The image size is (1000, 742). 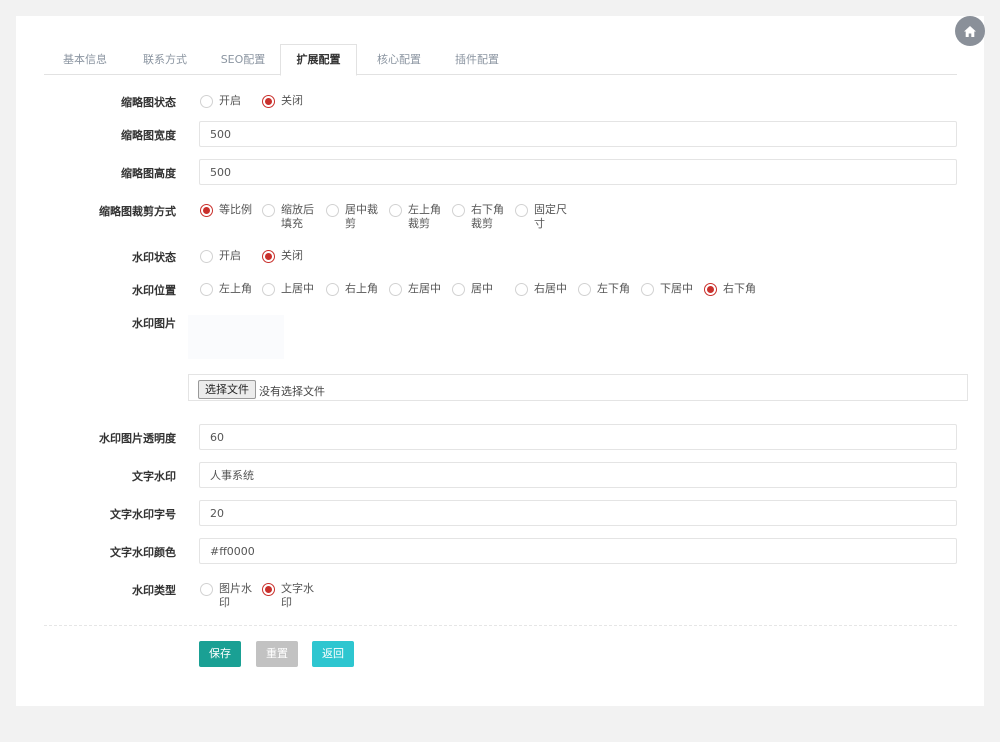 I want to click on thumb-width-label: 缩略图宽度, so click(x=148, y=135).